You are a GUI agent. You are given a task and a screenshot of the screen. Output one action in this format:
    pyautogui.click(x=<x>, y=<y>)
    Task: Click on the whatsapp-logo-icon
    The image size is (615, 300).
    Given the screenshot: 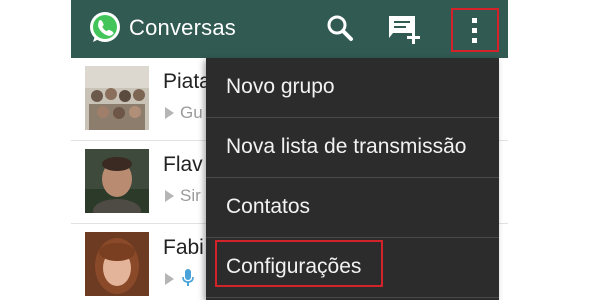 What is the action you would take?
    pyautogui.click(x=105, y=28)
    